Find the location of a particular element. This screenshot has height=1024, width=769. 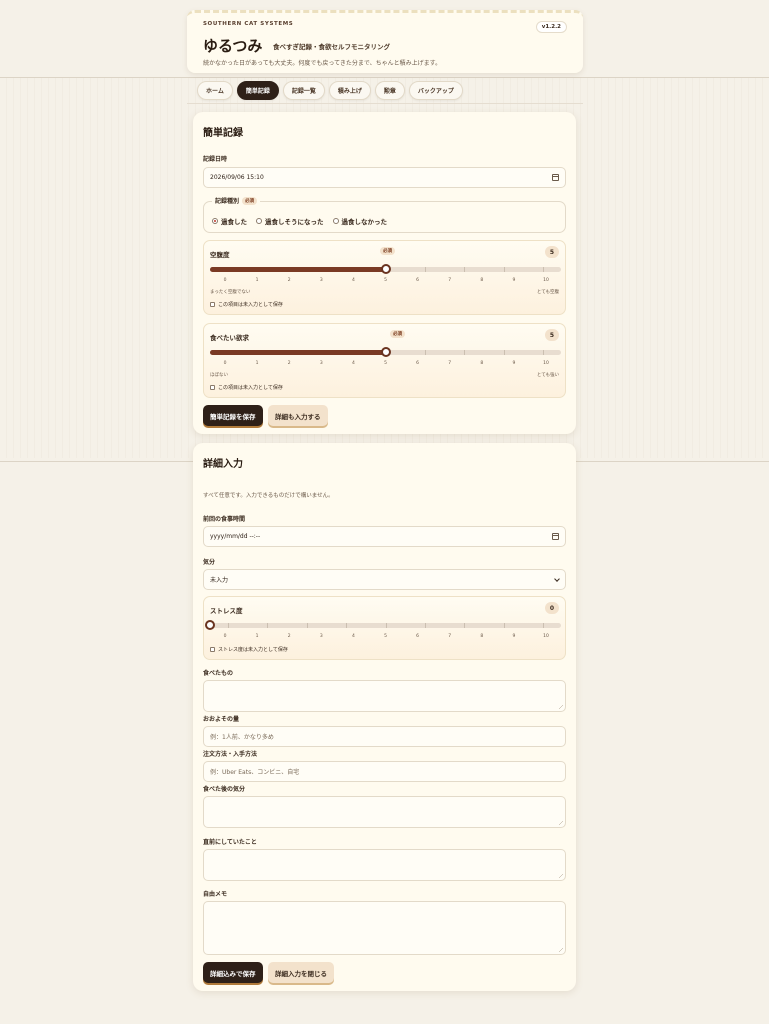

save-detail-button: 詳細込みで保存 is located at coordinates (233, 972).